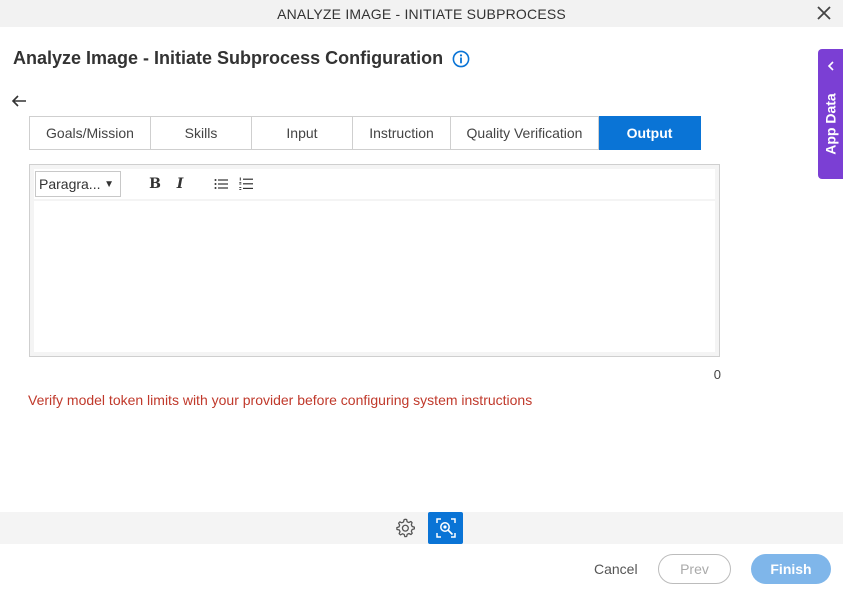  Describe the element at coordinates (824, 13) in the screenshot. I see `close-icon` at that location.